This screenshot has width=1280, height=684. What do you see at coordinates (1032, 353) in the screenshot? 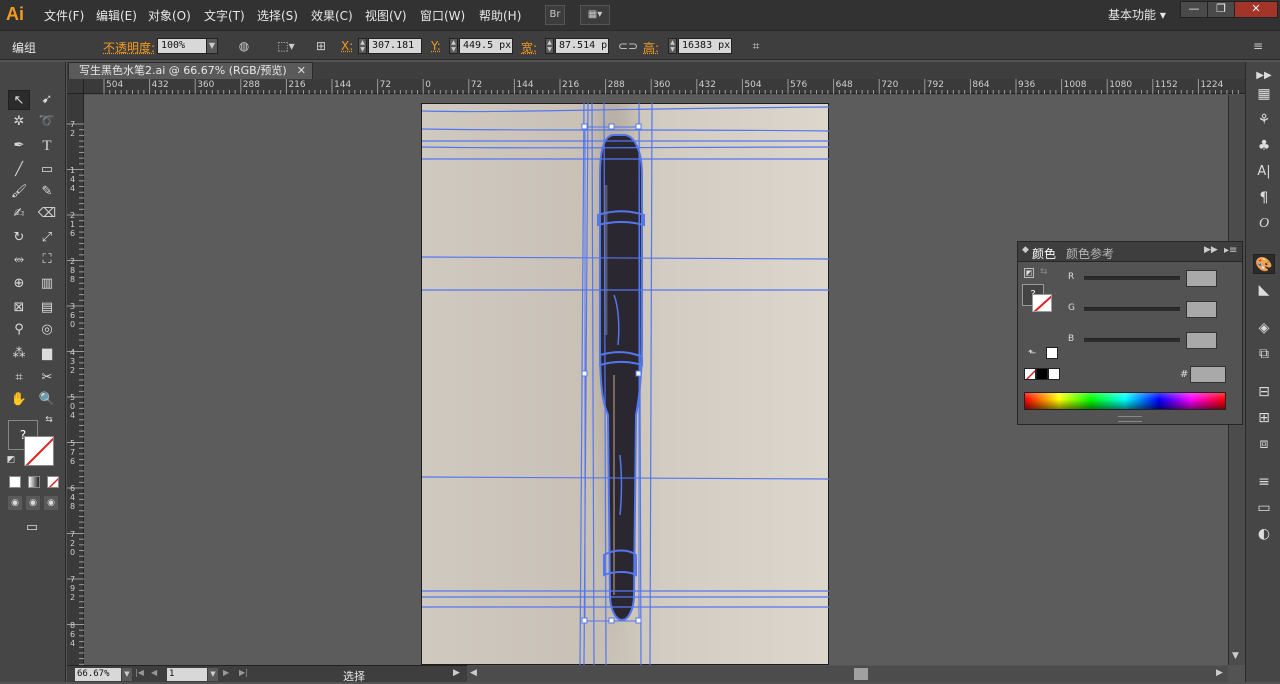
I see `out-of-gamut-icon: ⬑` at bounding box center [1032, 353].